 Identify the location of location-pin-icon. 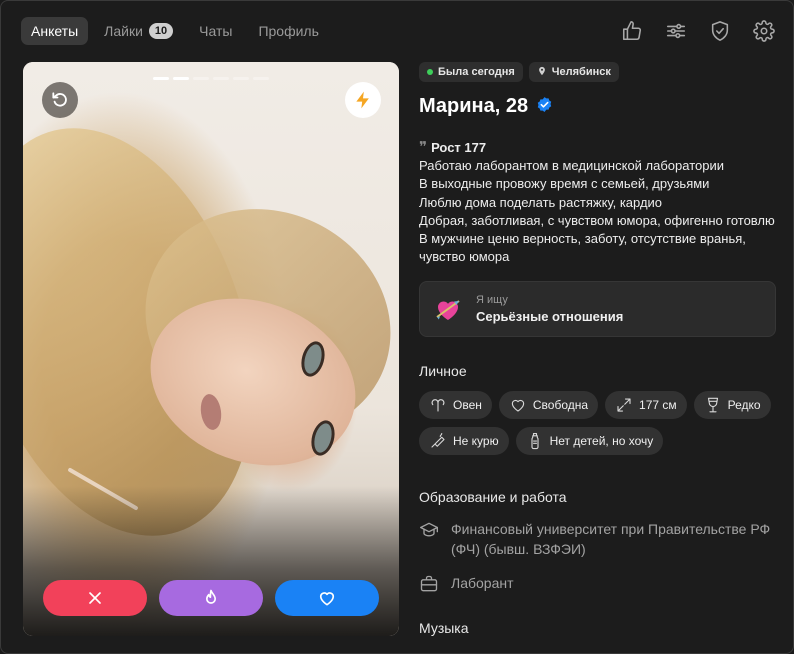
(542, 72).